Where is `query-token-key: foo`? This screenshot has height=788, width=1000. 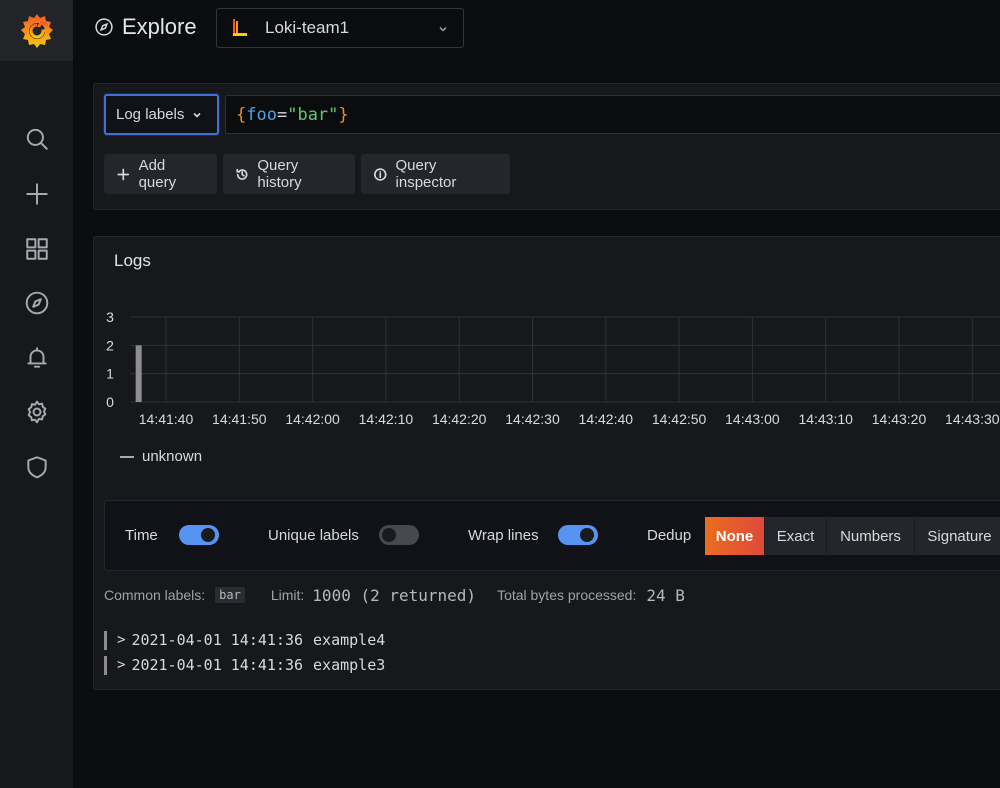 query-token-key: foo is located at coordinates (261, 114).